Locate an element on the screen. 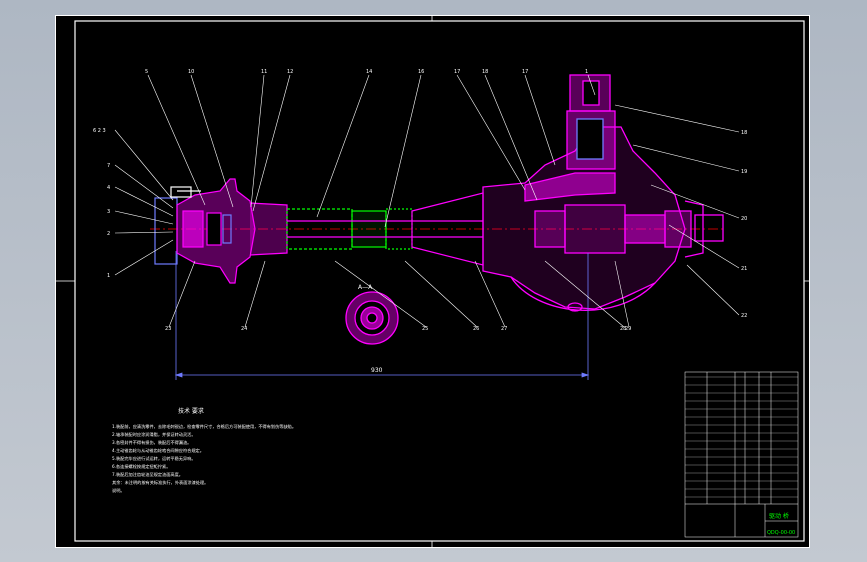  note-line-8: 其余：未注明的按有关标准执行，外表面涂漆处理。 is located at coordinates (160, 482).